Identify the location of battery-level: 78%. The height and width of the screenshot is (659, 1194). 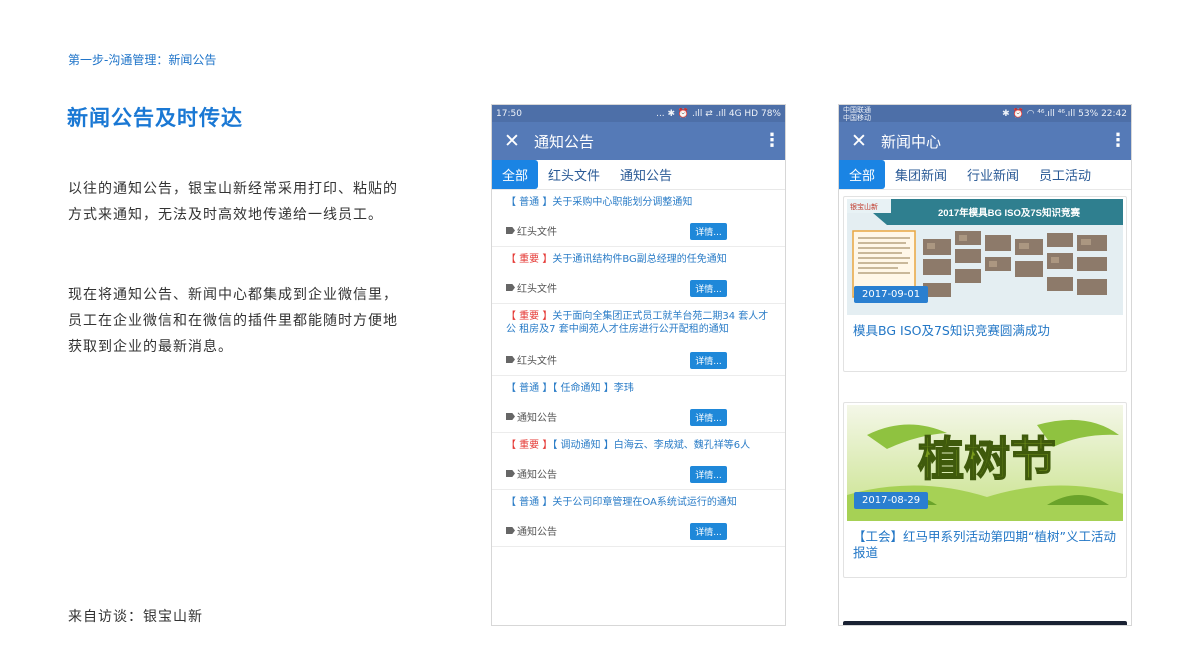
(770, 113).